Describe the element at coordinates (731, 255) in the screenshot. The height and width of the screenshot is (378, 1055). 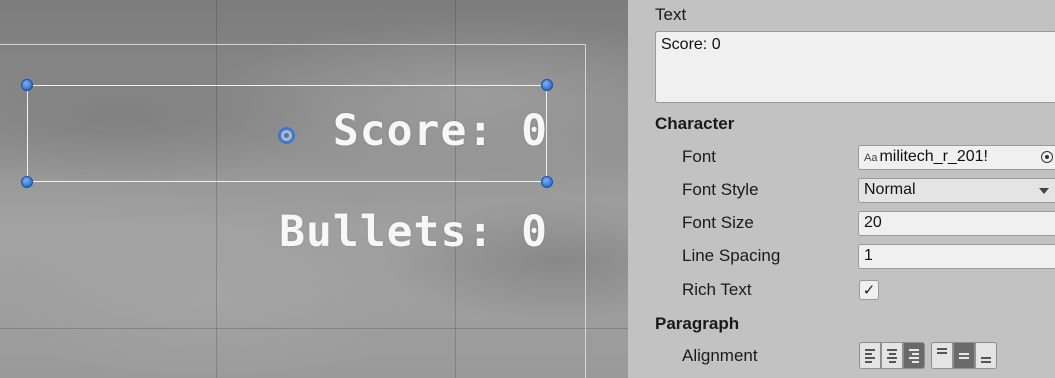
I see `line-spacing-label: Line Spacing` at that location.